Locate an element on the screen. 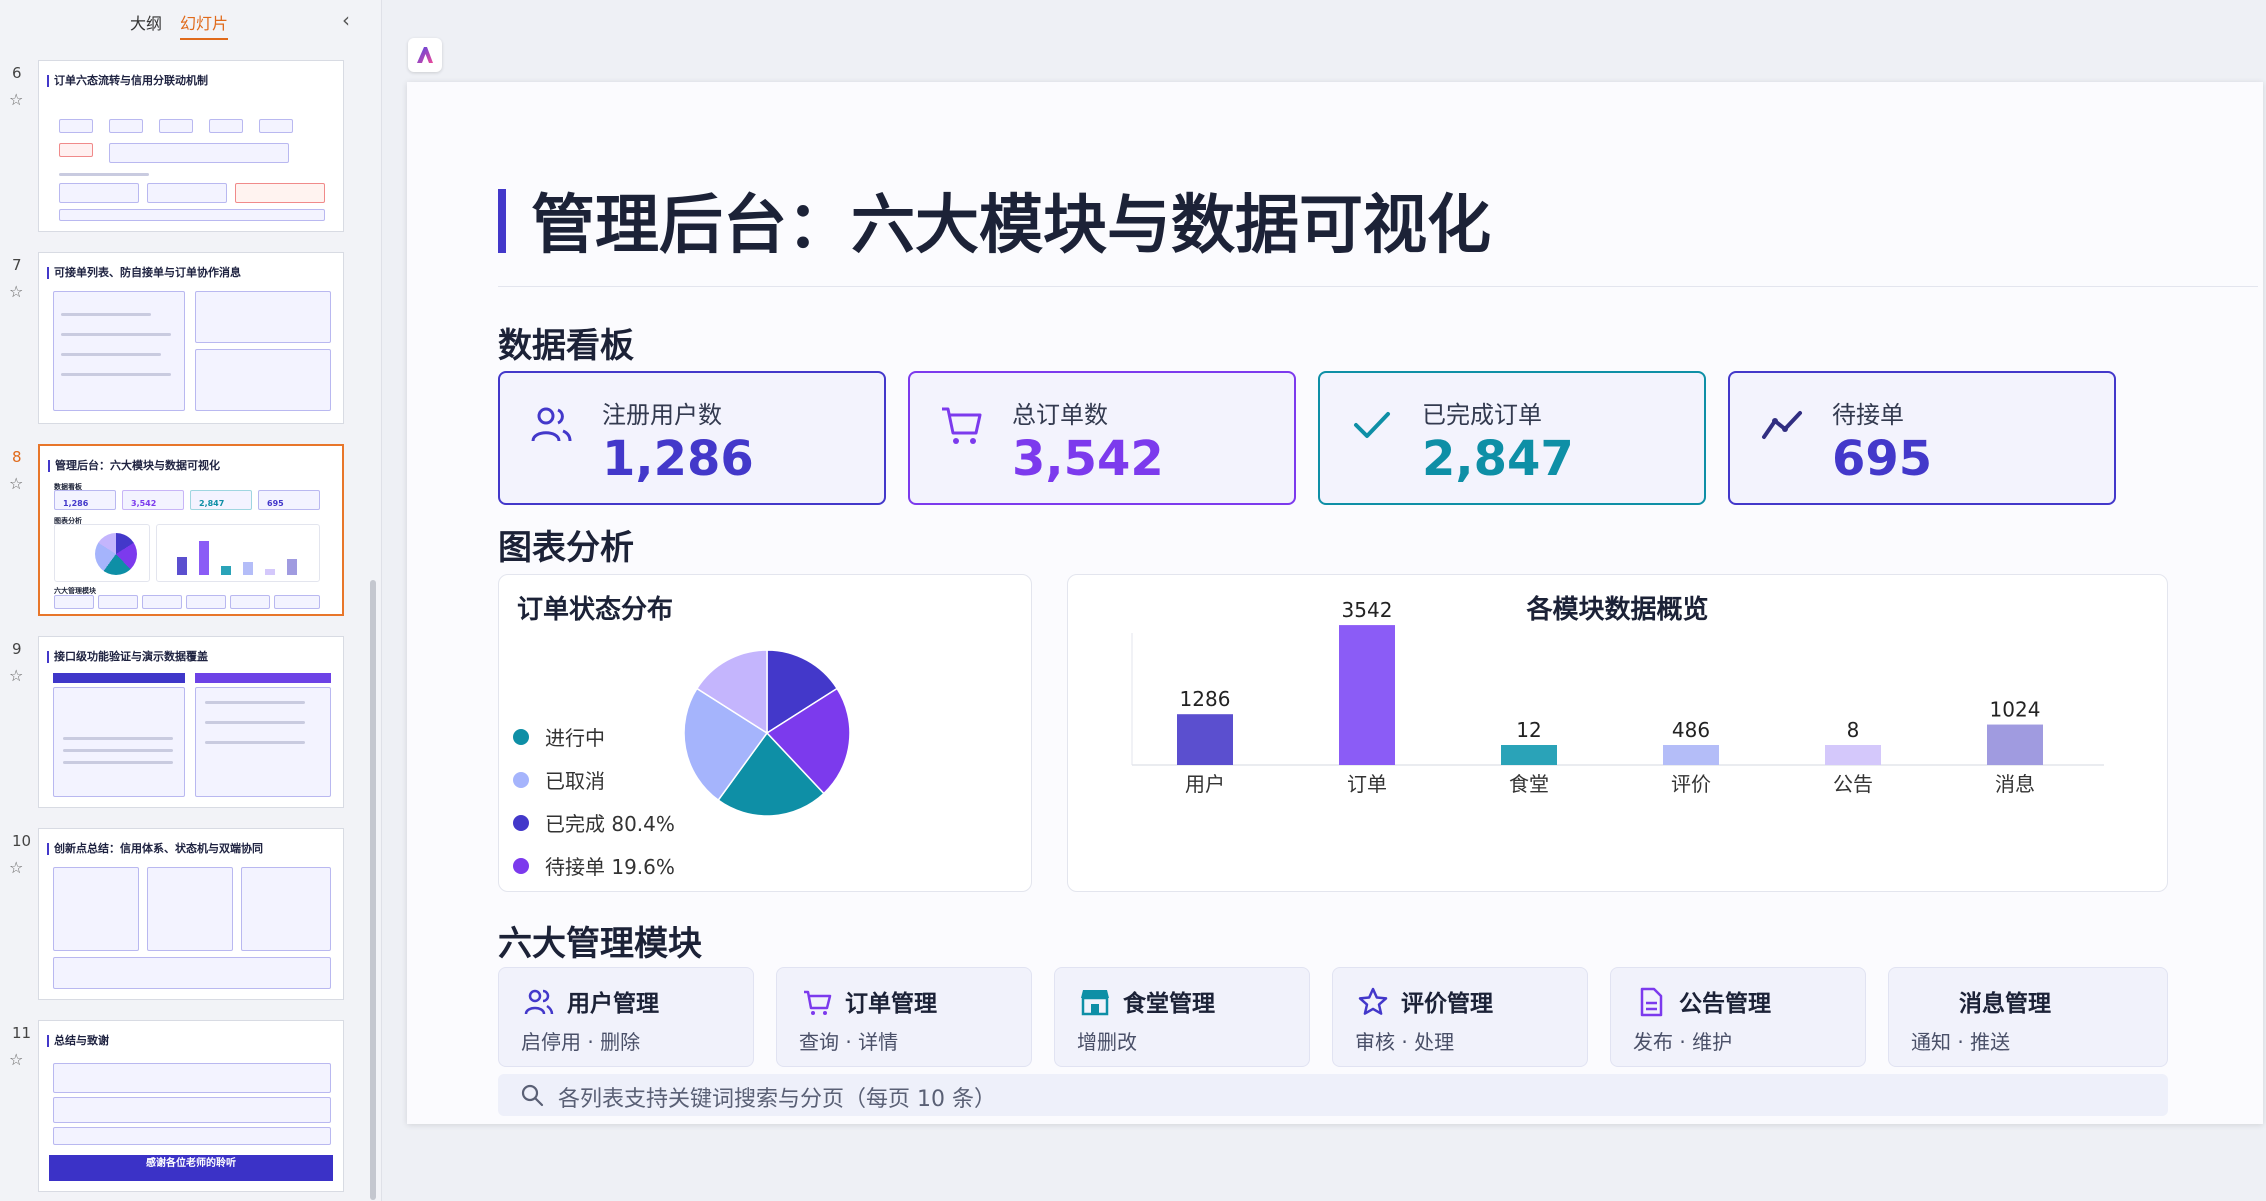 The width and height of the screenshot is (2266, 1201). module-desc: 通知 · 推送 is located at coordinates (1961, 1042).